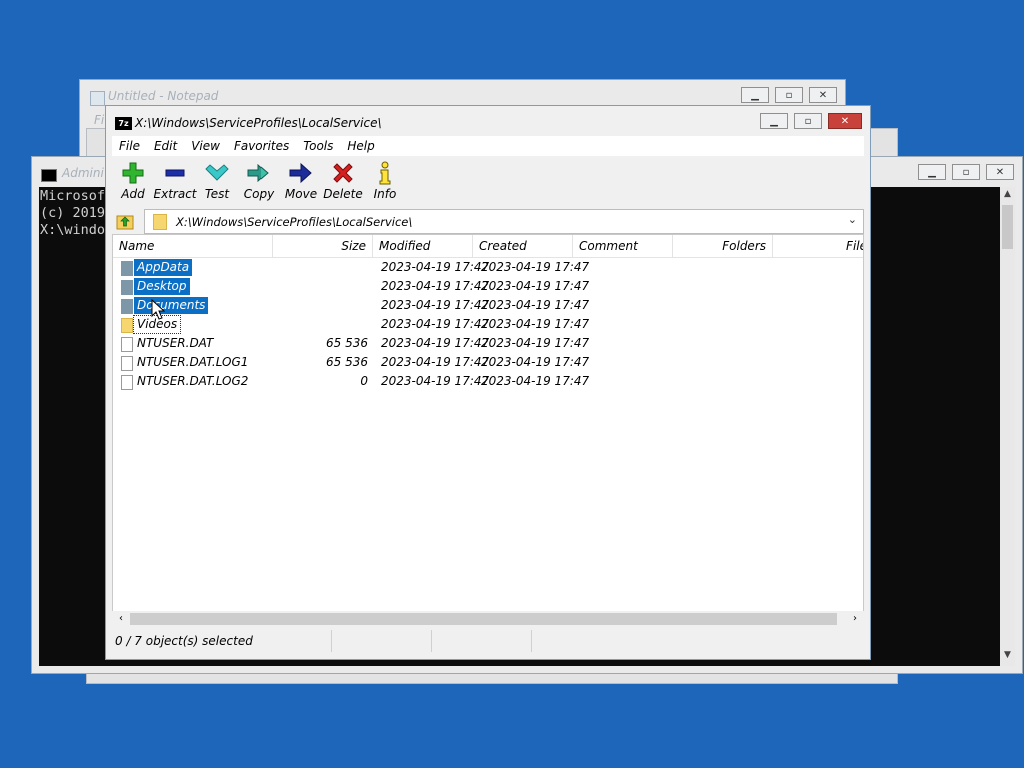 The height and width of the screenshot is (768, 1024). I want to click on delete-label: Delete, so click(343, 194).